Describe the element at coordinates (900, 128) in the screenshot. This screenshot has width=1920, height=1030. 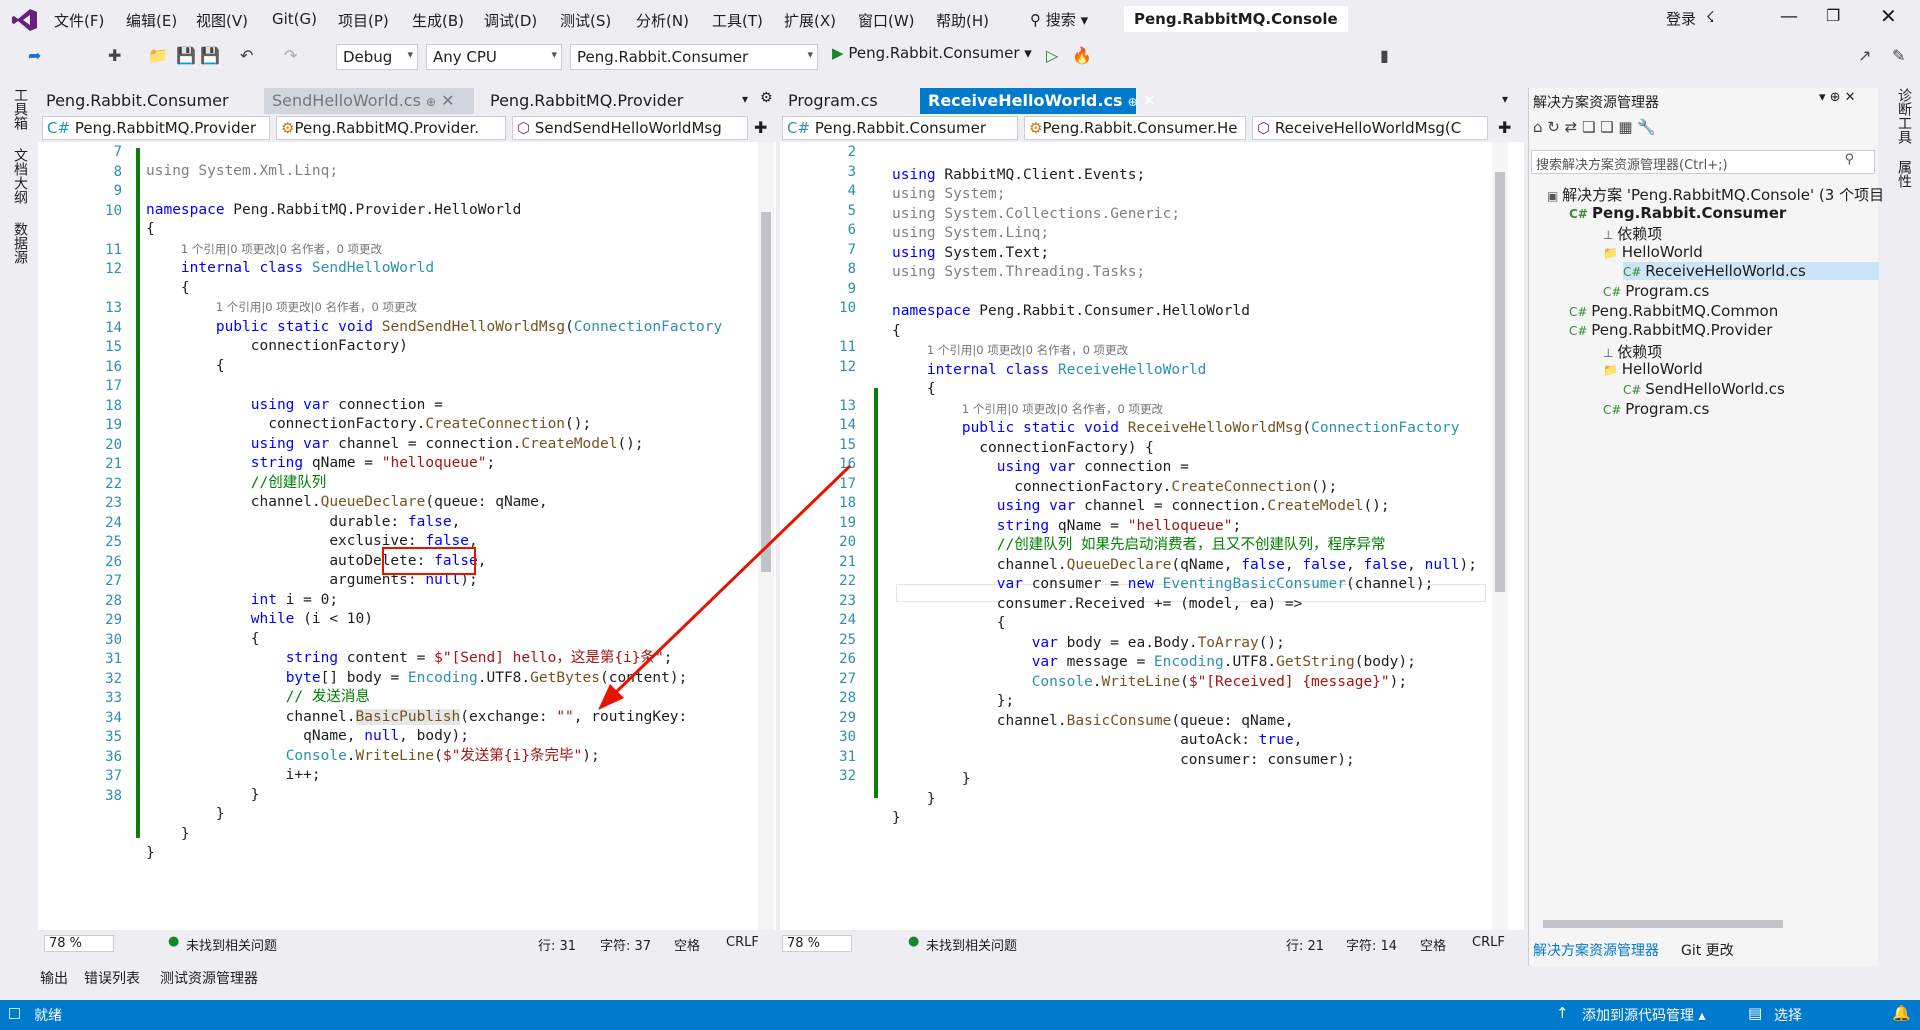
I see `right-nav-project: C# Peng.Rabbit.Consumer` at that location.